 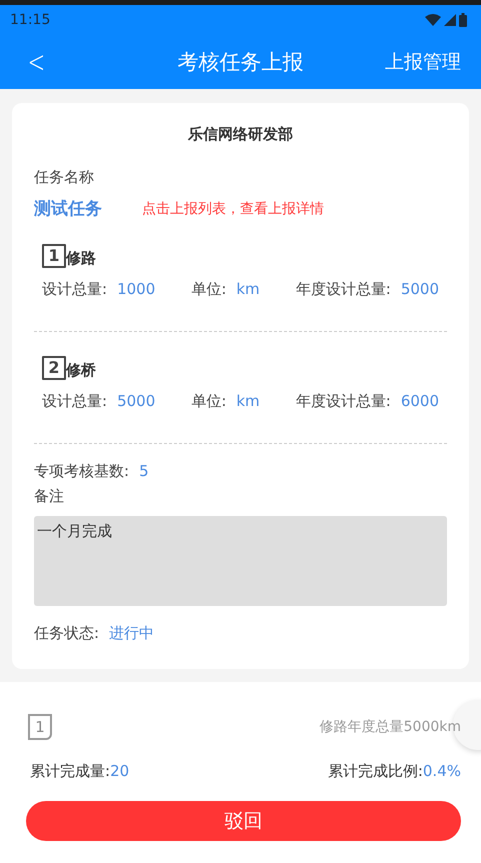 I want to click on report-management-button: 上报管理, so click(x=433, y=62).